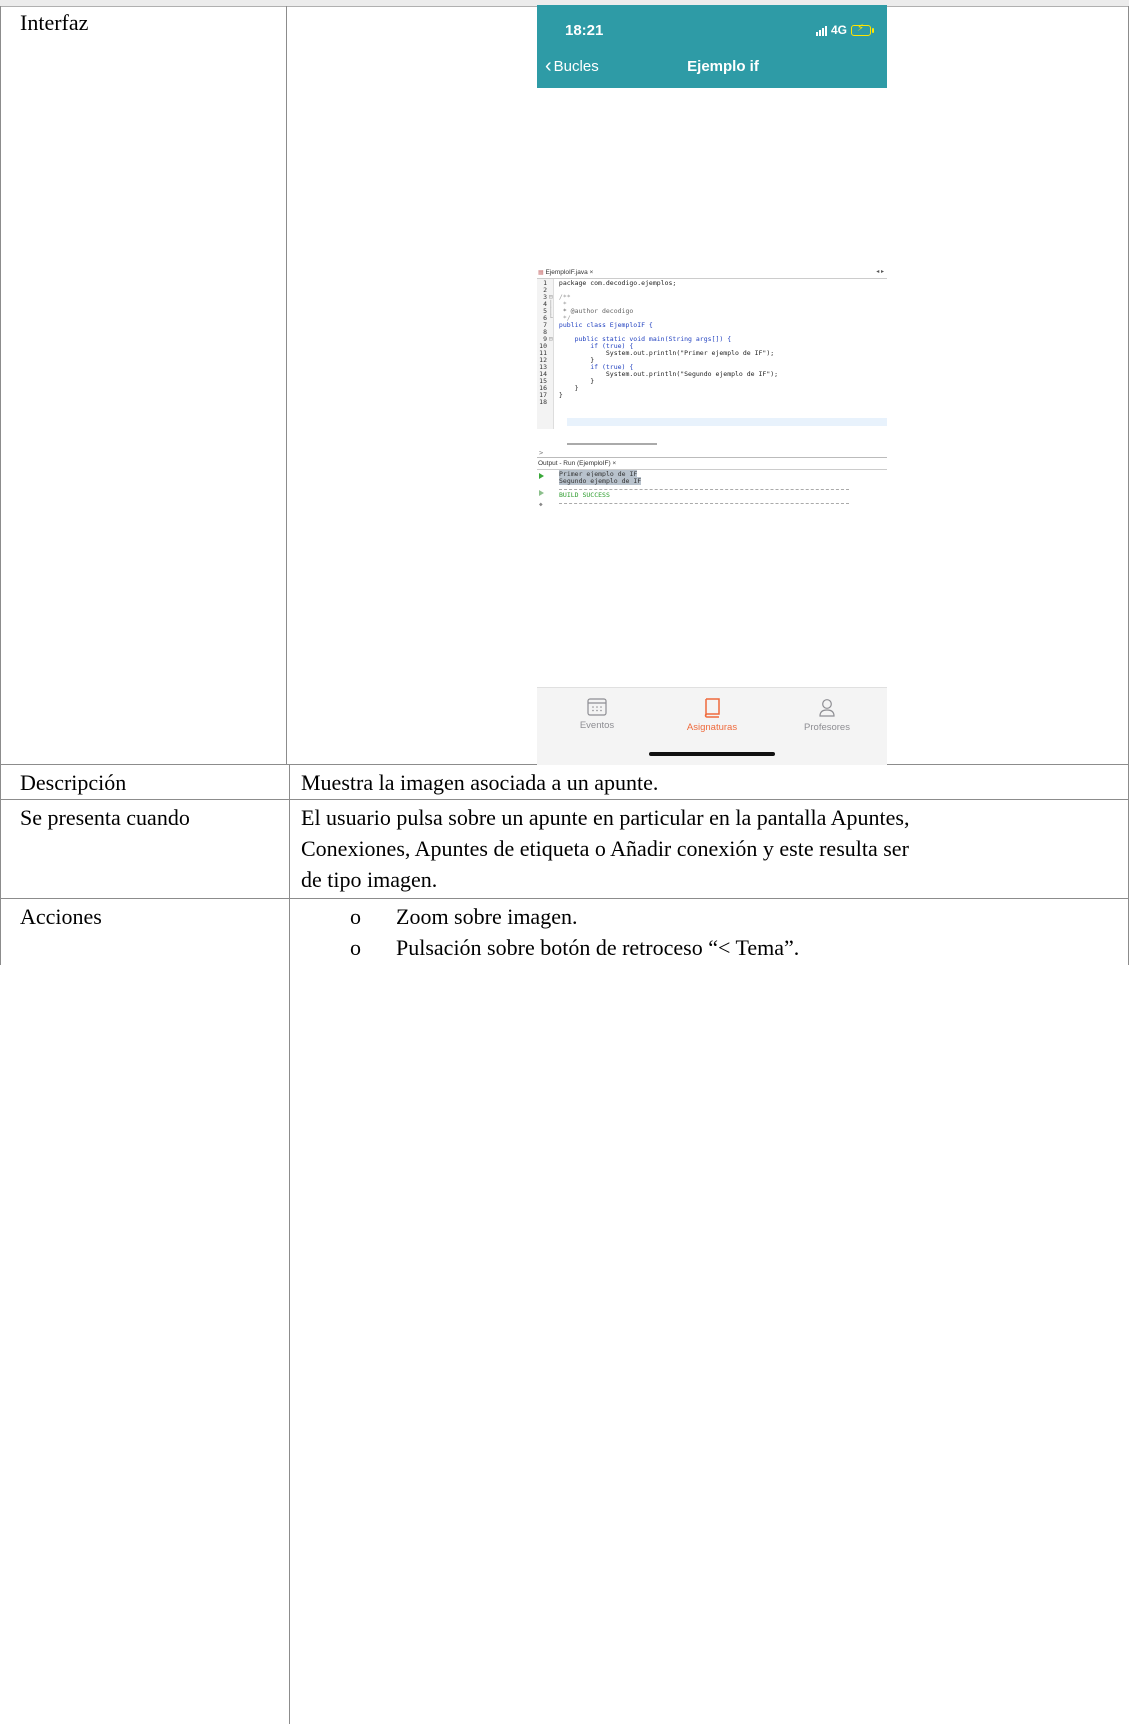  I want to click on tab-eventos: Eventos, so click(597, 714).